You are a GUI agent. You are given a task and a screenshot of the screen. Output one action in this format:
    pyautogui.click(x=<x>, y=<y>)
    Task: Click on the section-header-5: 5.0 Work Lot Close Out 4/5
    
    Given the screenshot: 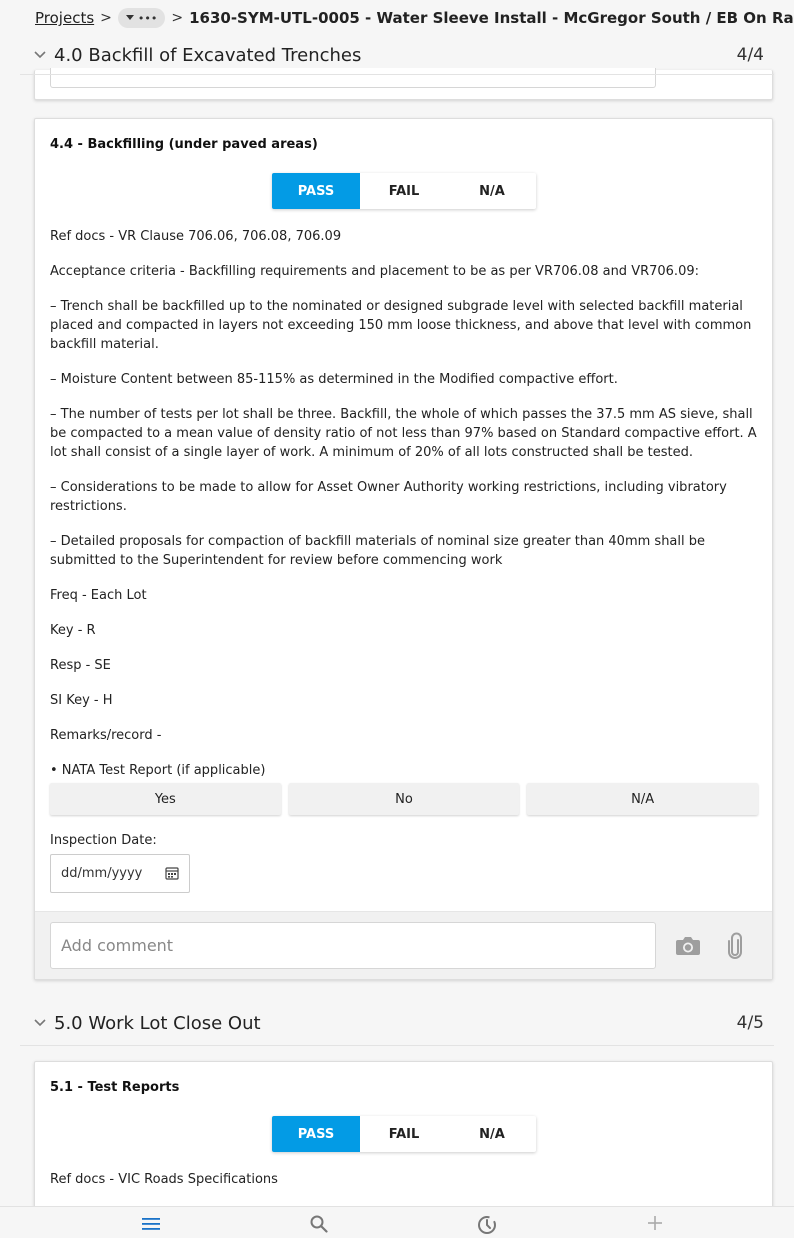 What is the action you would take?
    pyautogui.click(x=397, y=1023)
    